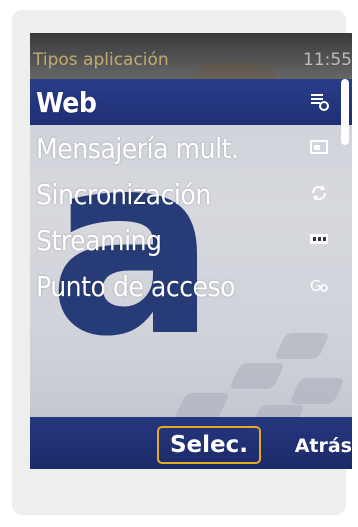 This screenshot has width=358, height=527. Describe the element at coordinates (191, 102) in the screenshot. I see `menu-item-web: Web` at that location.